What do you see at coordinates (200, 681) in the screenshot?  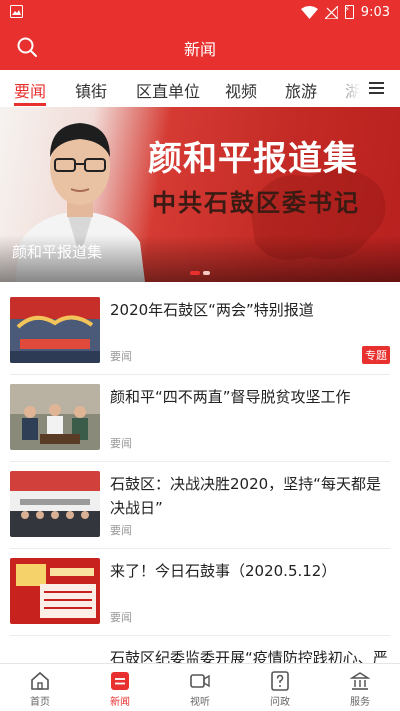 I see `video-icon` at bounding box center [200, 681].